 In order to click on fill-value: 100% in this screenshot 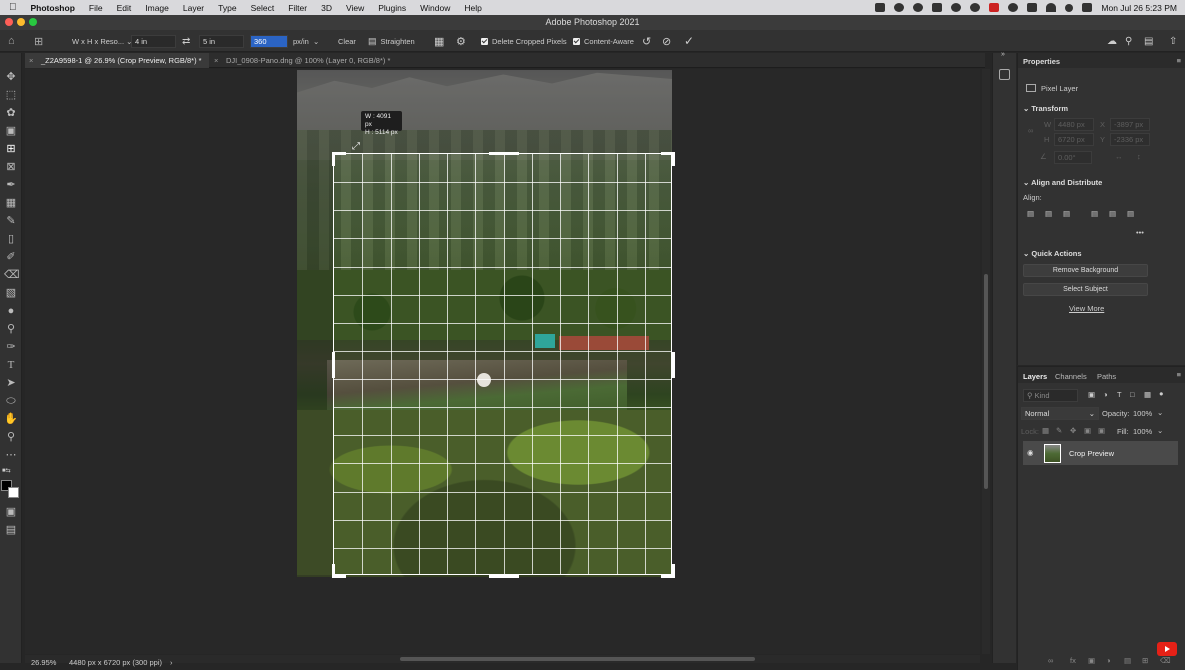, I will do `click(1142, 431)`.